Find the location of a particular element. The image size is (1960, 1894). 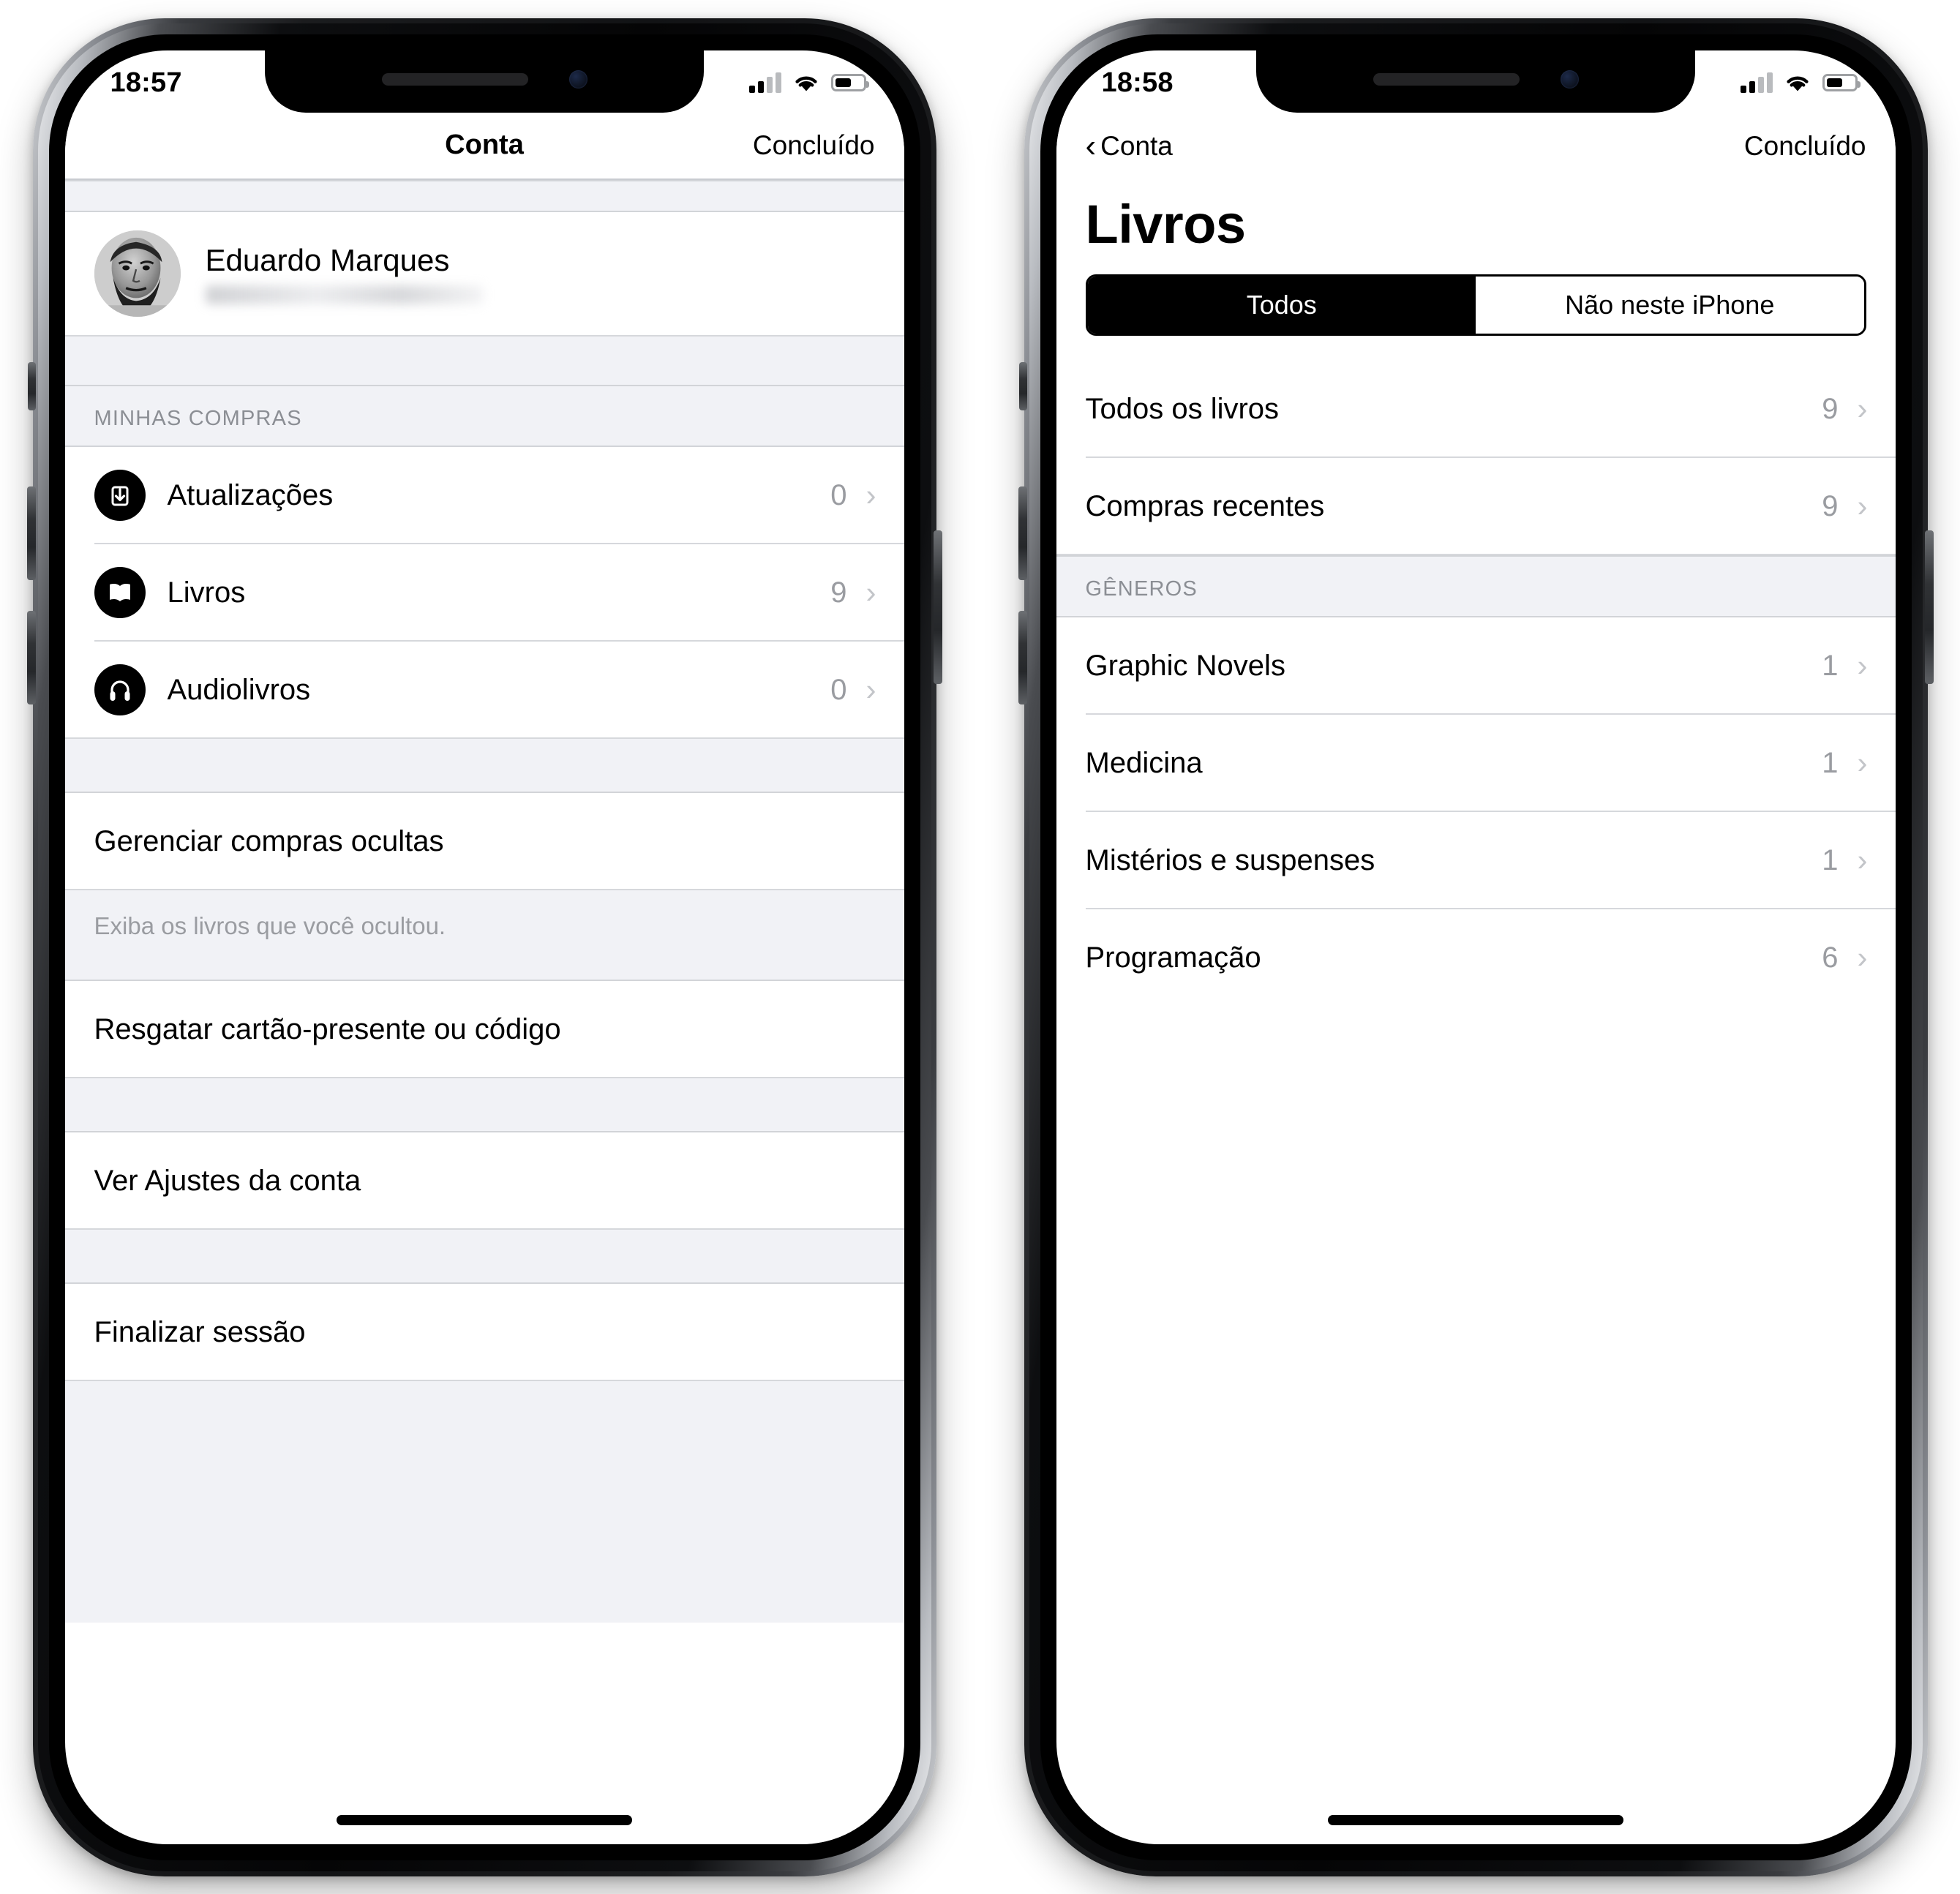

profile-row: Eduardo Marques is located at coordinates (484, 274).